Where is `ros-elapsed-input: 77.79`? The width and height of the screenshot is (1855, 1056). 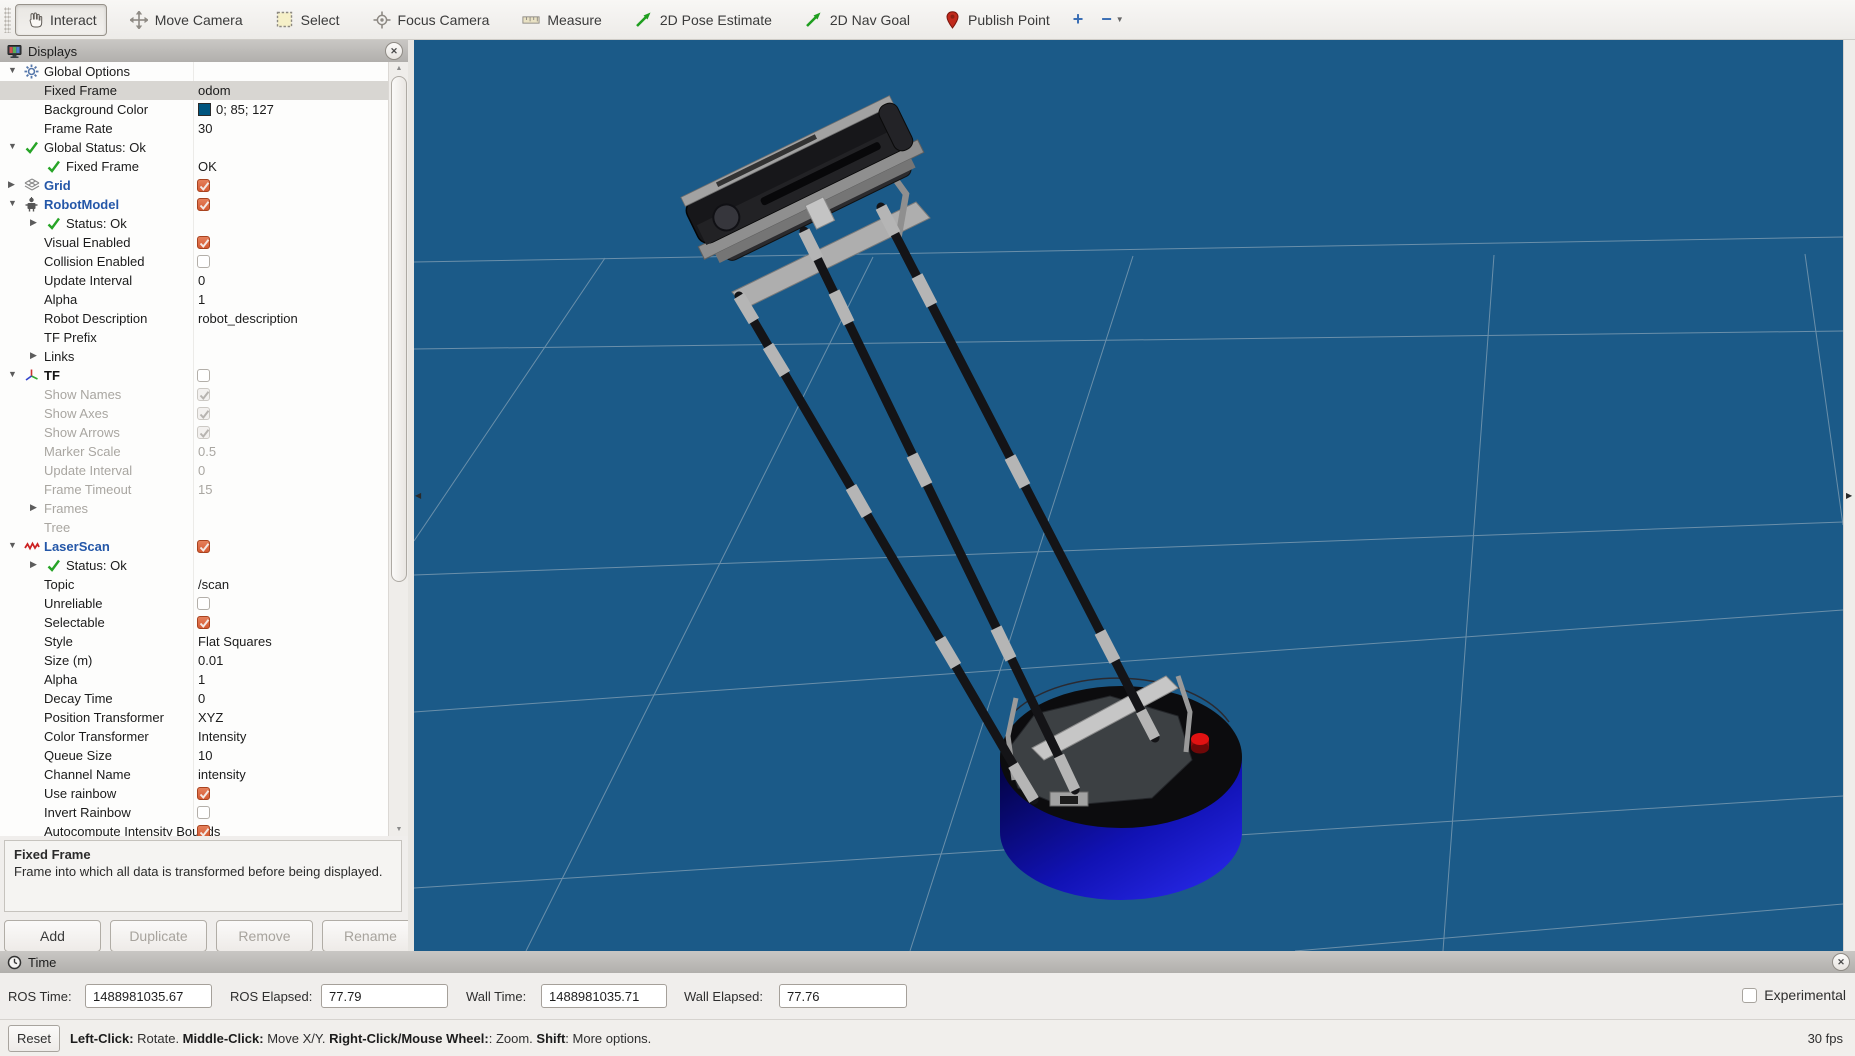
ros-elapsed-input: 77.79 is located at coordinates (384, 996).